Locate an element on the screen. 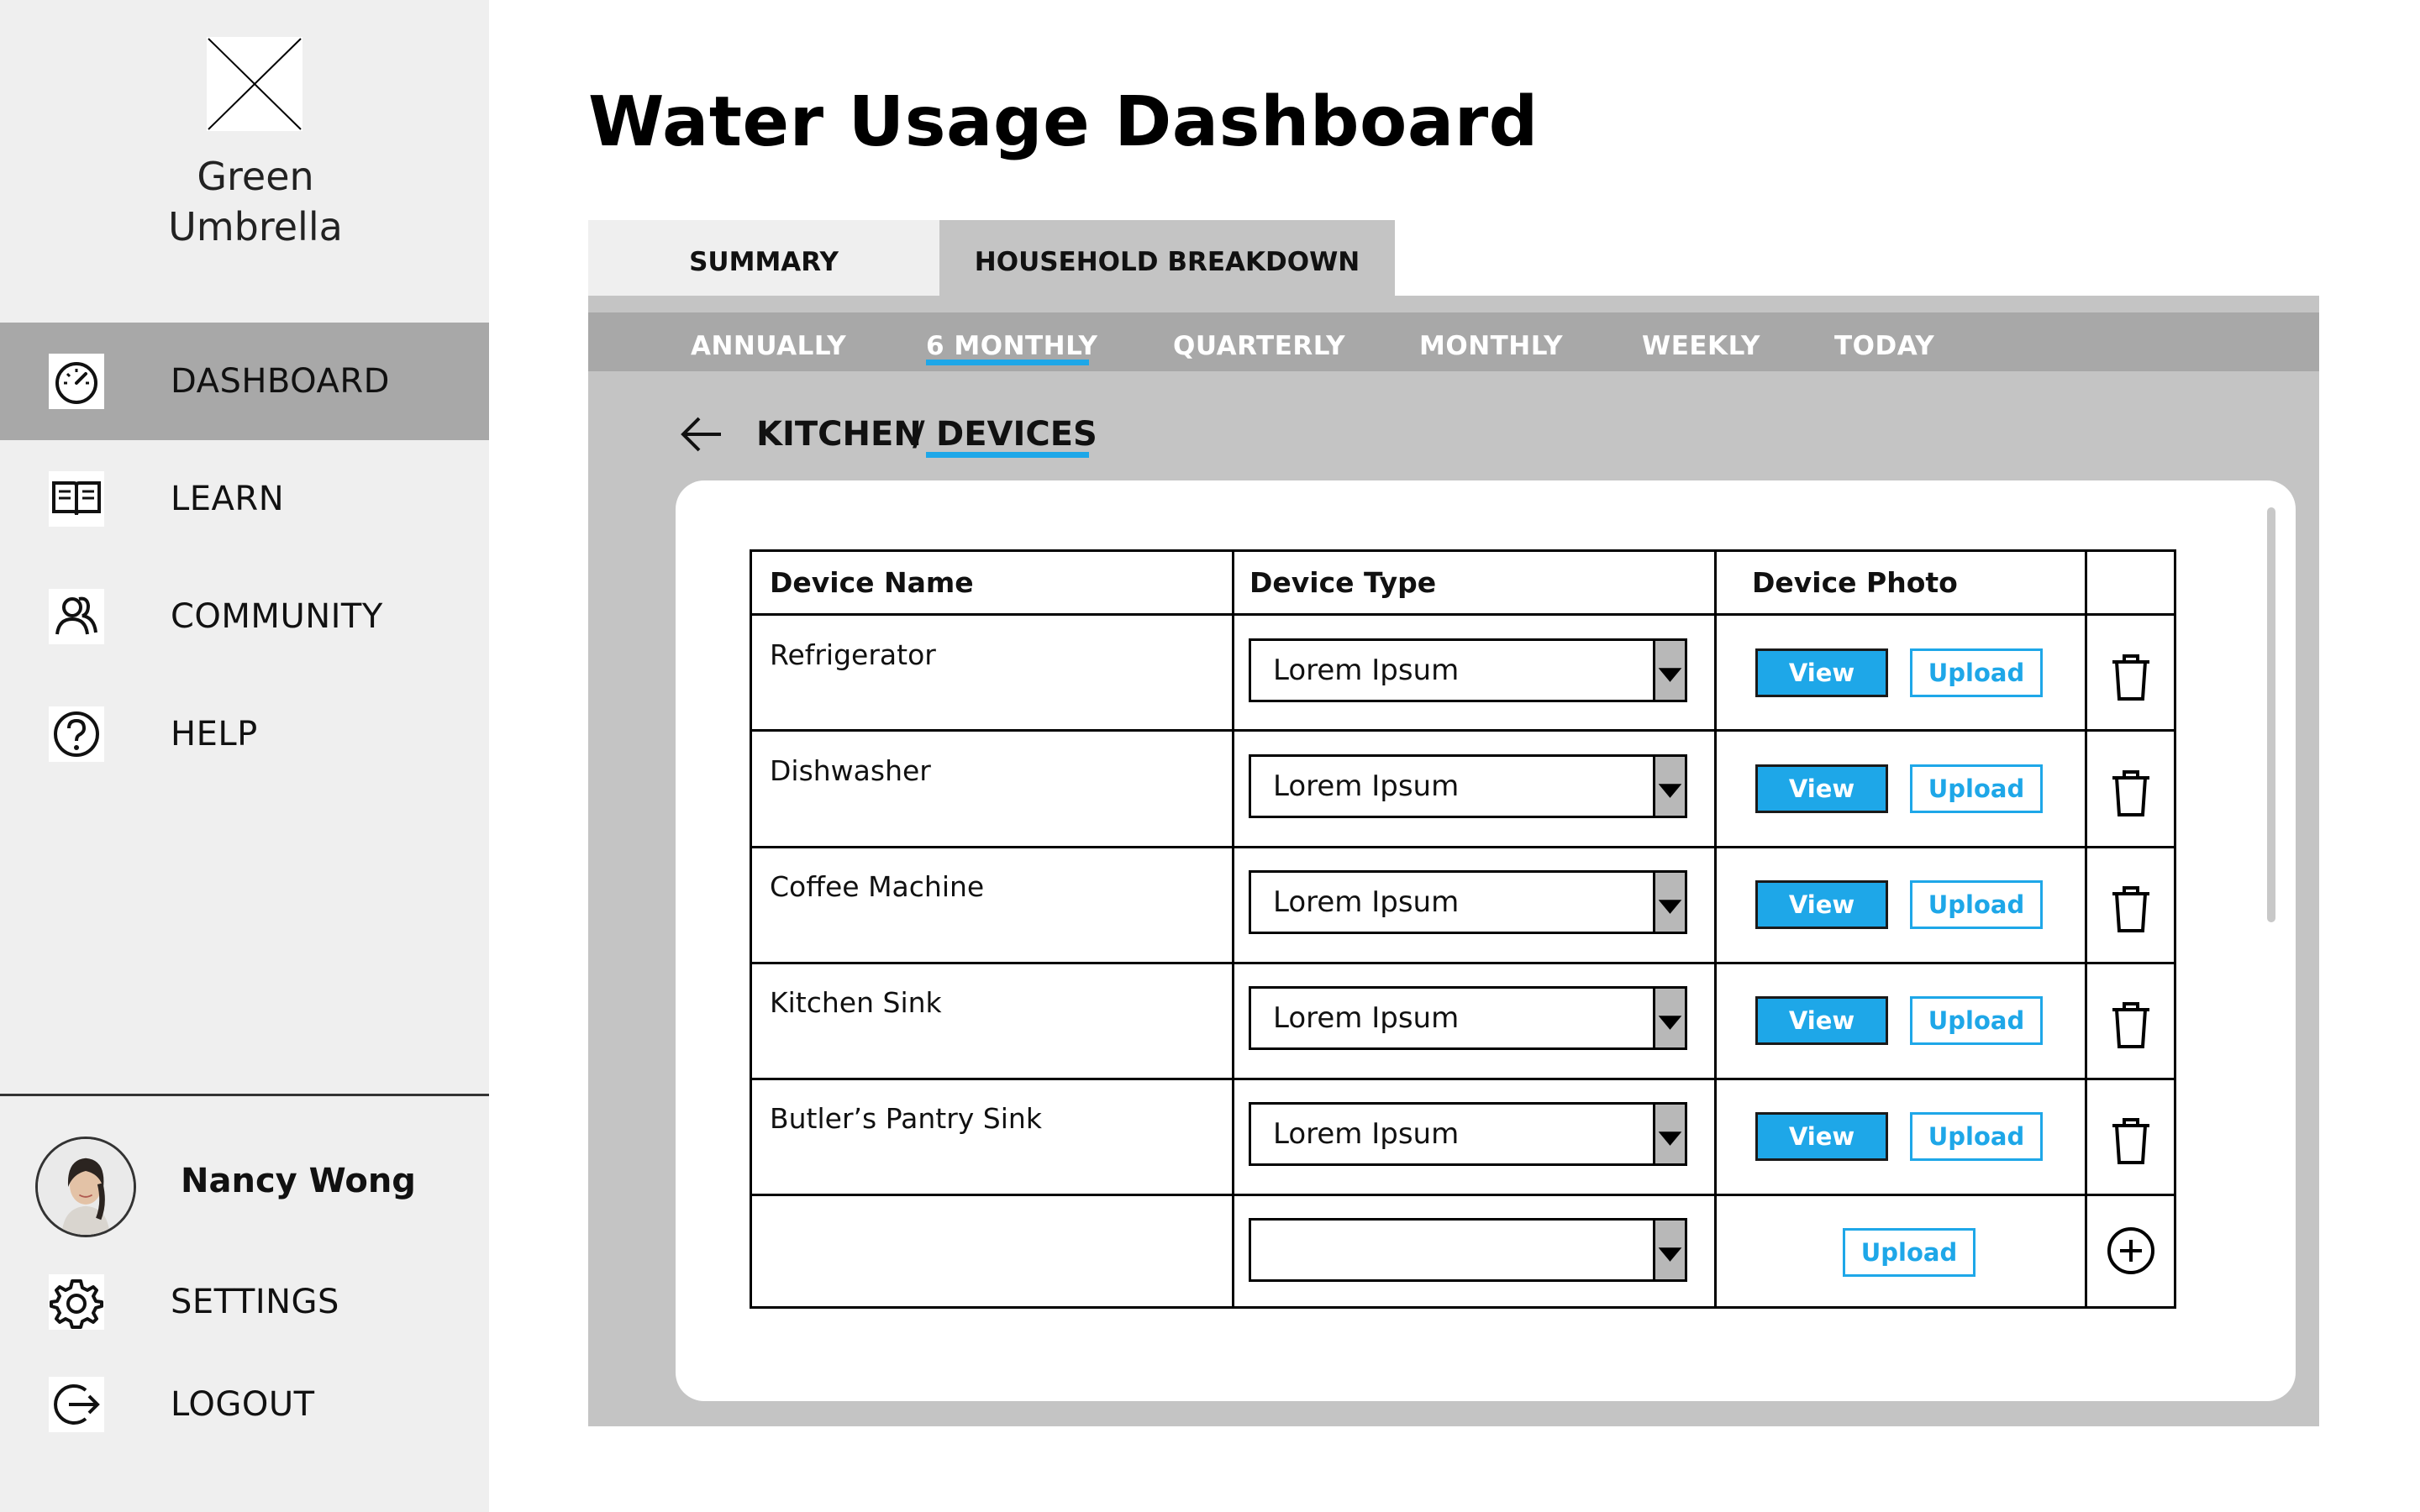  nav-label: LOGOUT is located at coordinates (243, 1404).